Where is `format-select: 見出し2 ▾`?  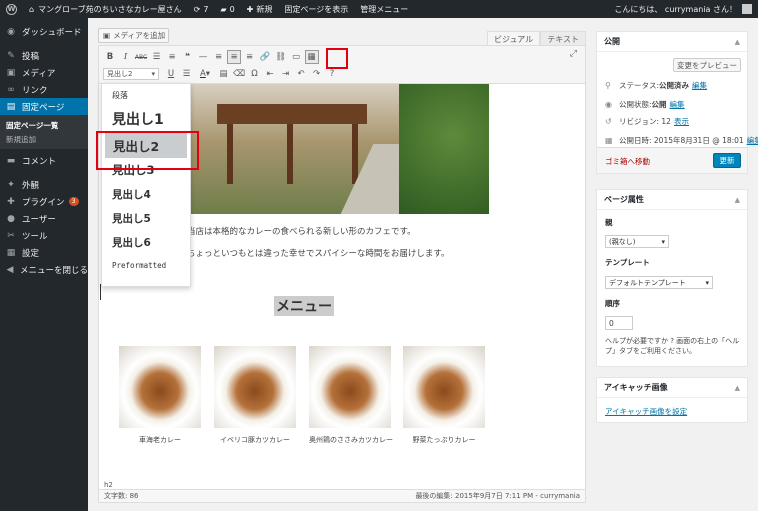
format-select: 見出し2 ▾ is located at coordinates (131, 74).